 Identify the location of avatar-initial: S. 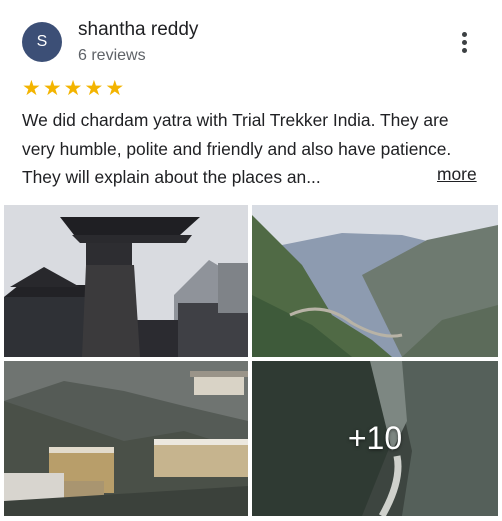
(42, 41).